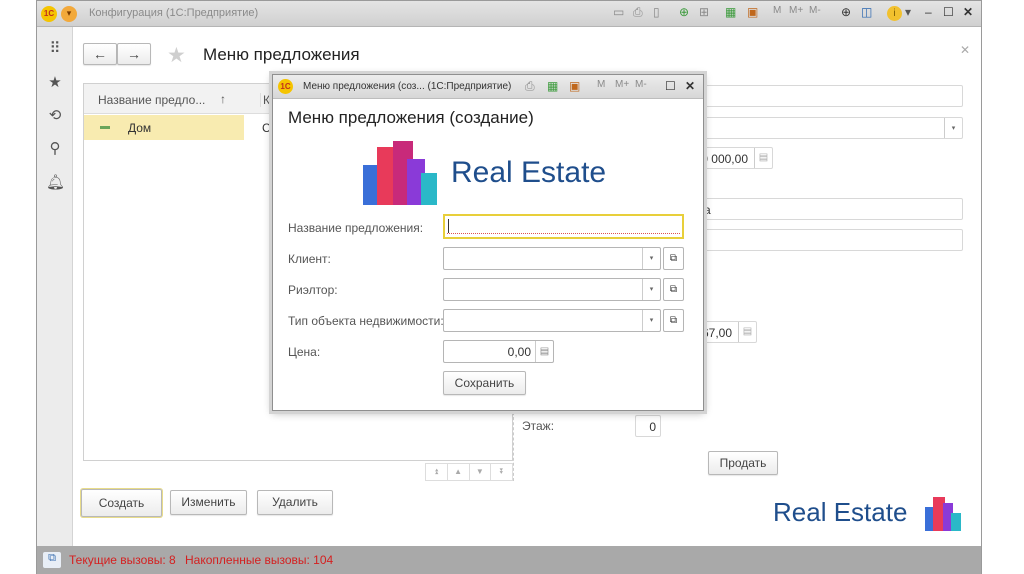  Describe the element at coordinates (552, 258) in the screenshot. I see `client-select: ▾` at that location.